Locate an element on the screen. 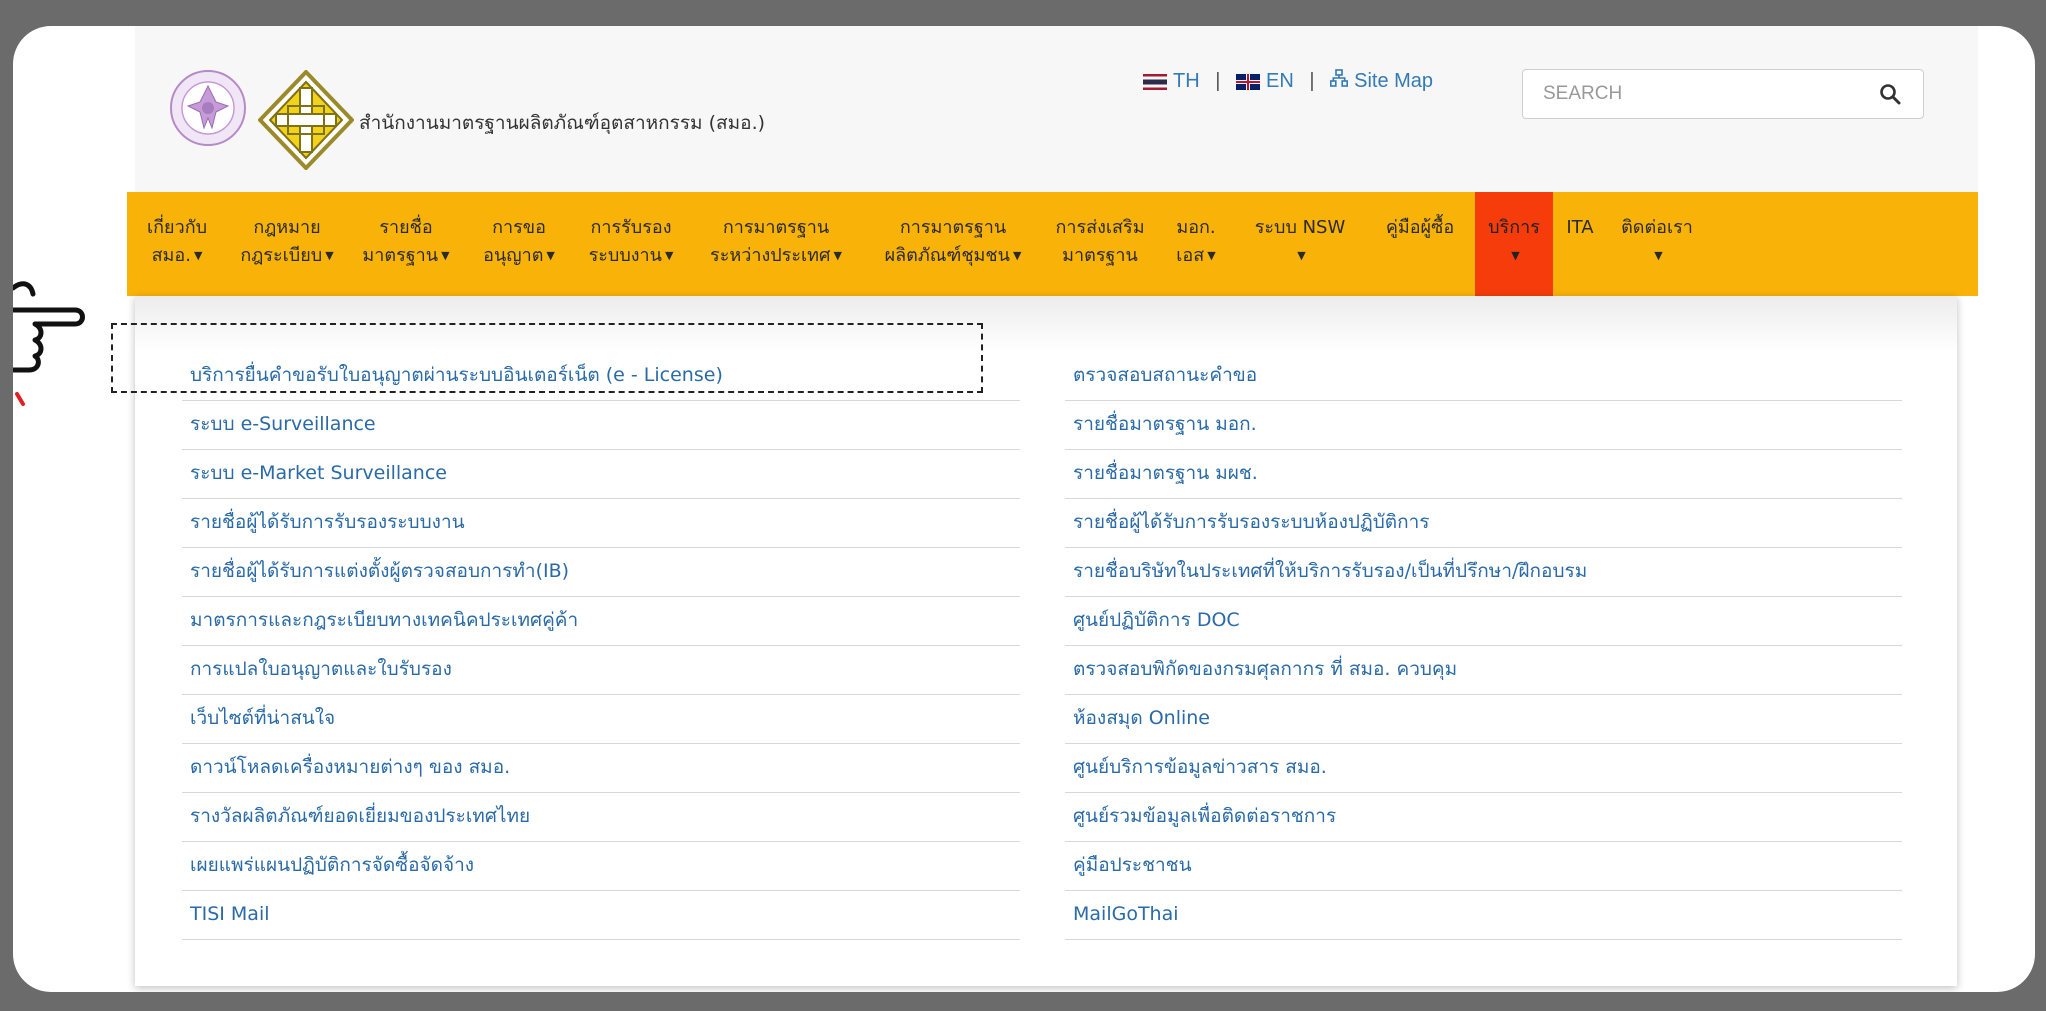 Image resolution: width=2046 pixels, height=1011 pixels. nav-item-law: กฎหมาย กฎระเบียบ ▼ is located at coordinates (287, 244).